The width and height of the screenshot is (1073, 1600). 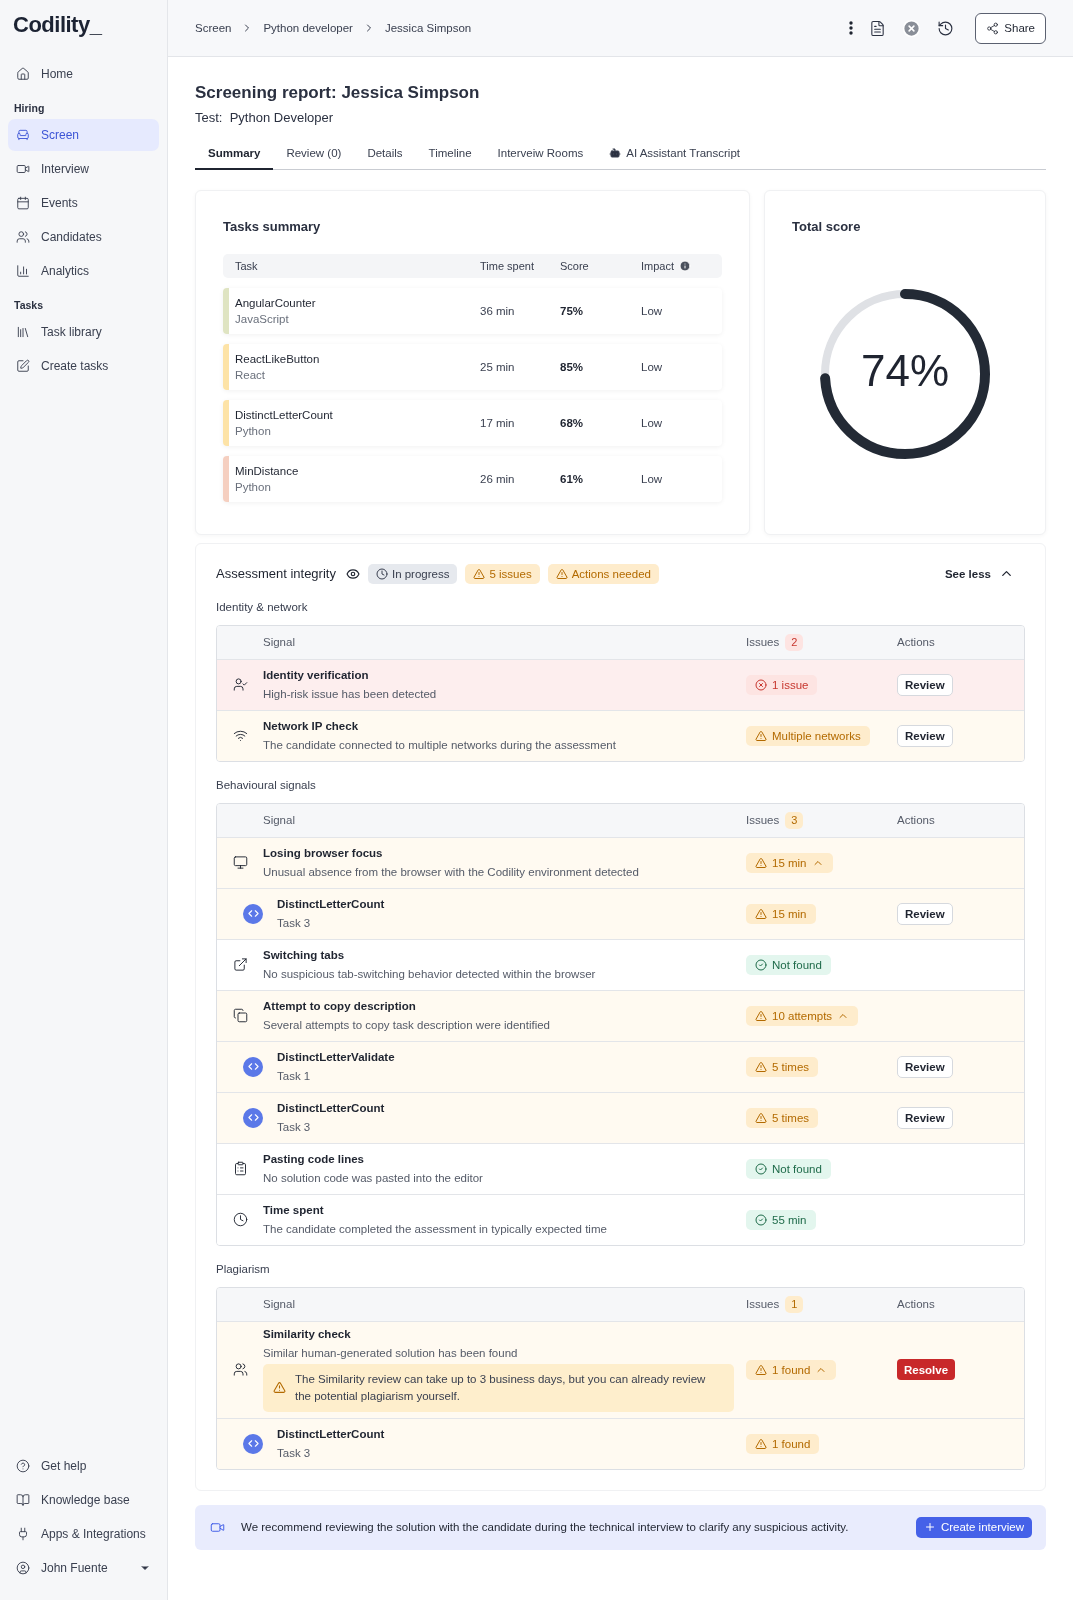 What do you see at coordinates (276, 302) in the screenshot?
I see `task-name: AngularCounter` at bounding box center [276, 302].